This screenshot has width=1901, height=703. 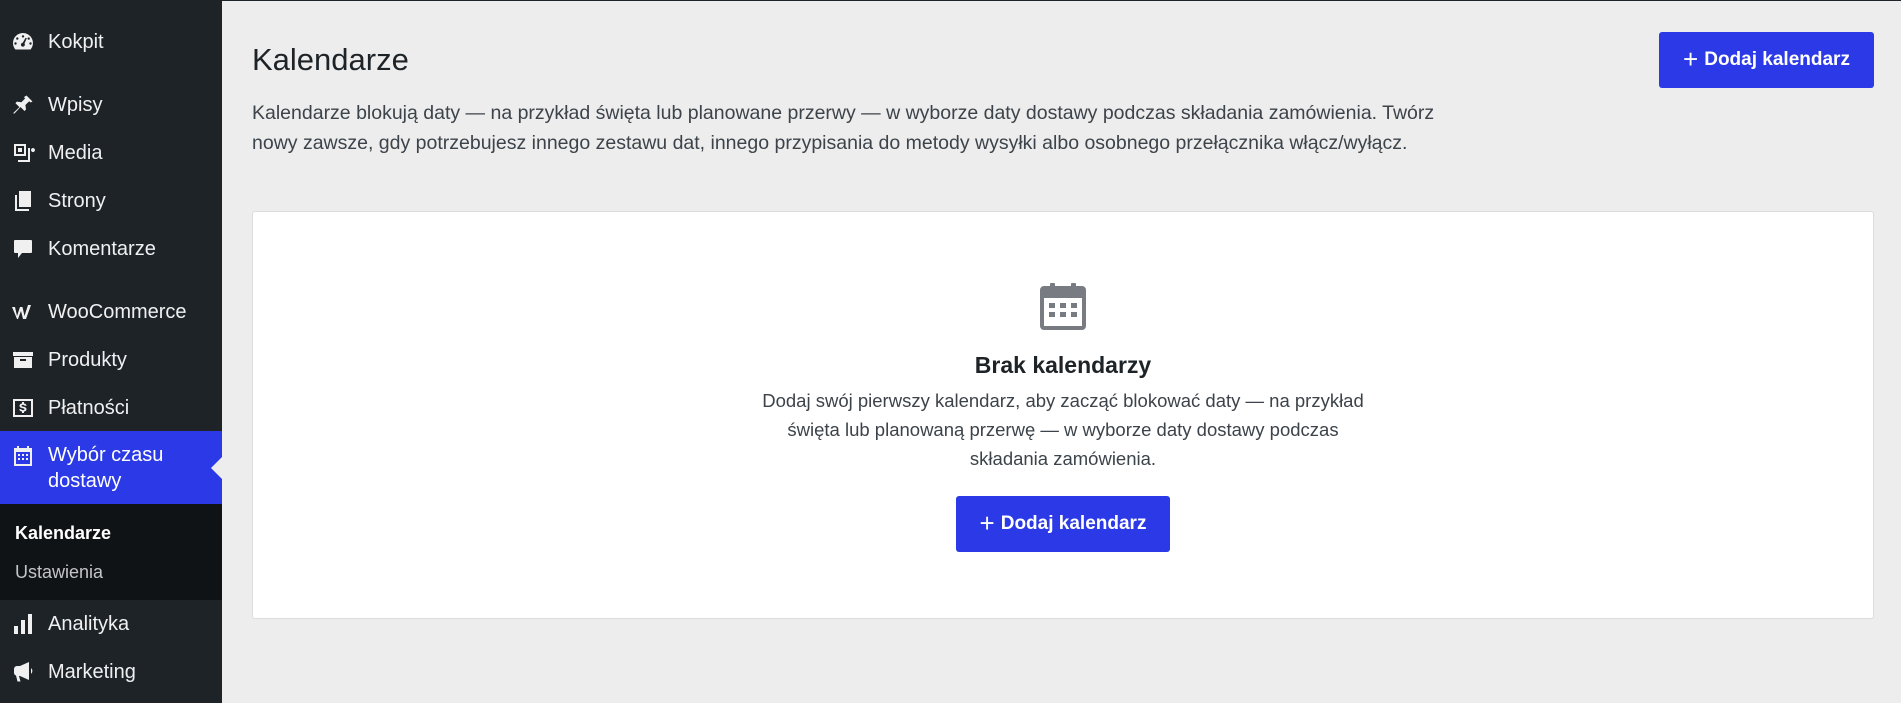 I want to click on pin-icon, so click(x=23, y=105).